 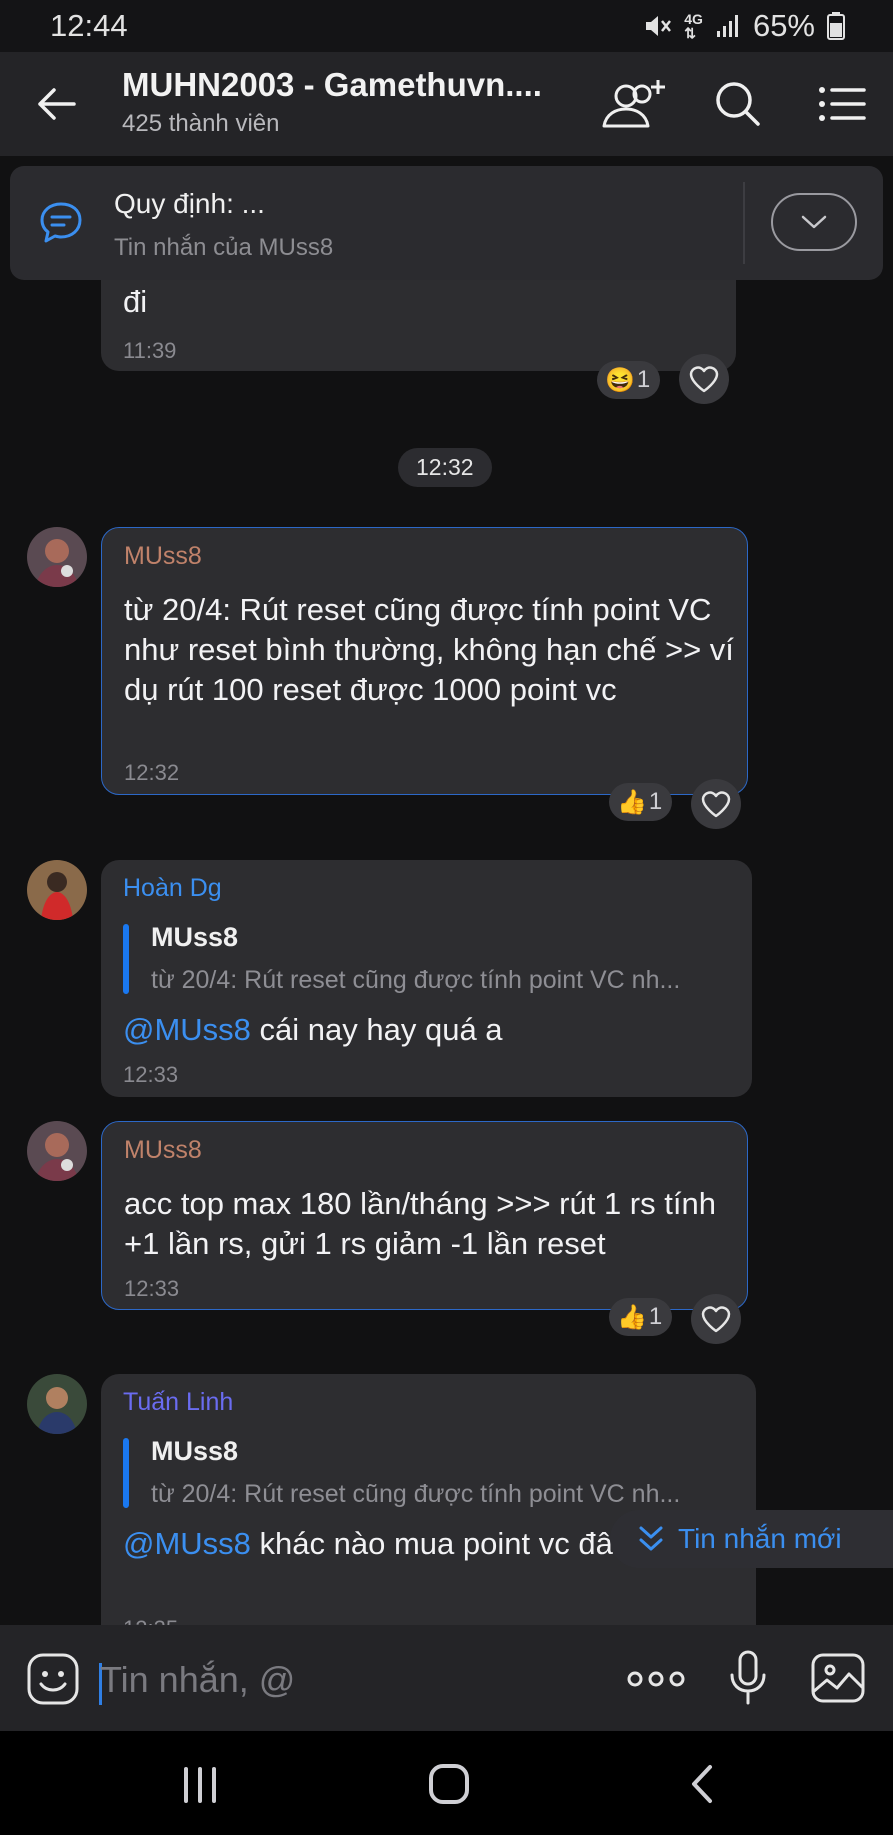 I want to click on status-icons: 4G ⇅ 65%, so click(x=743, y=26).